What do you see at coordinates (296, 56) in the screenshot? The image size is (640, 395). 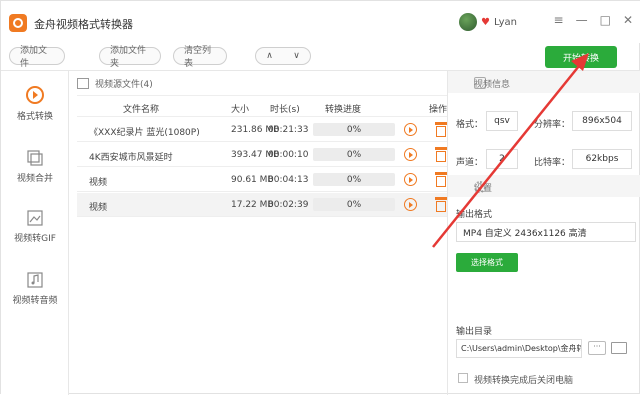 I see `move-down-button: ∨` at bounding box center [296, 56].